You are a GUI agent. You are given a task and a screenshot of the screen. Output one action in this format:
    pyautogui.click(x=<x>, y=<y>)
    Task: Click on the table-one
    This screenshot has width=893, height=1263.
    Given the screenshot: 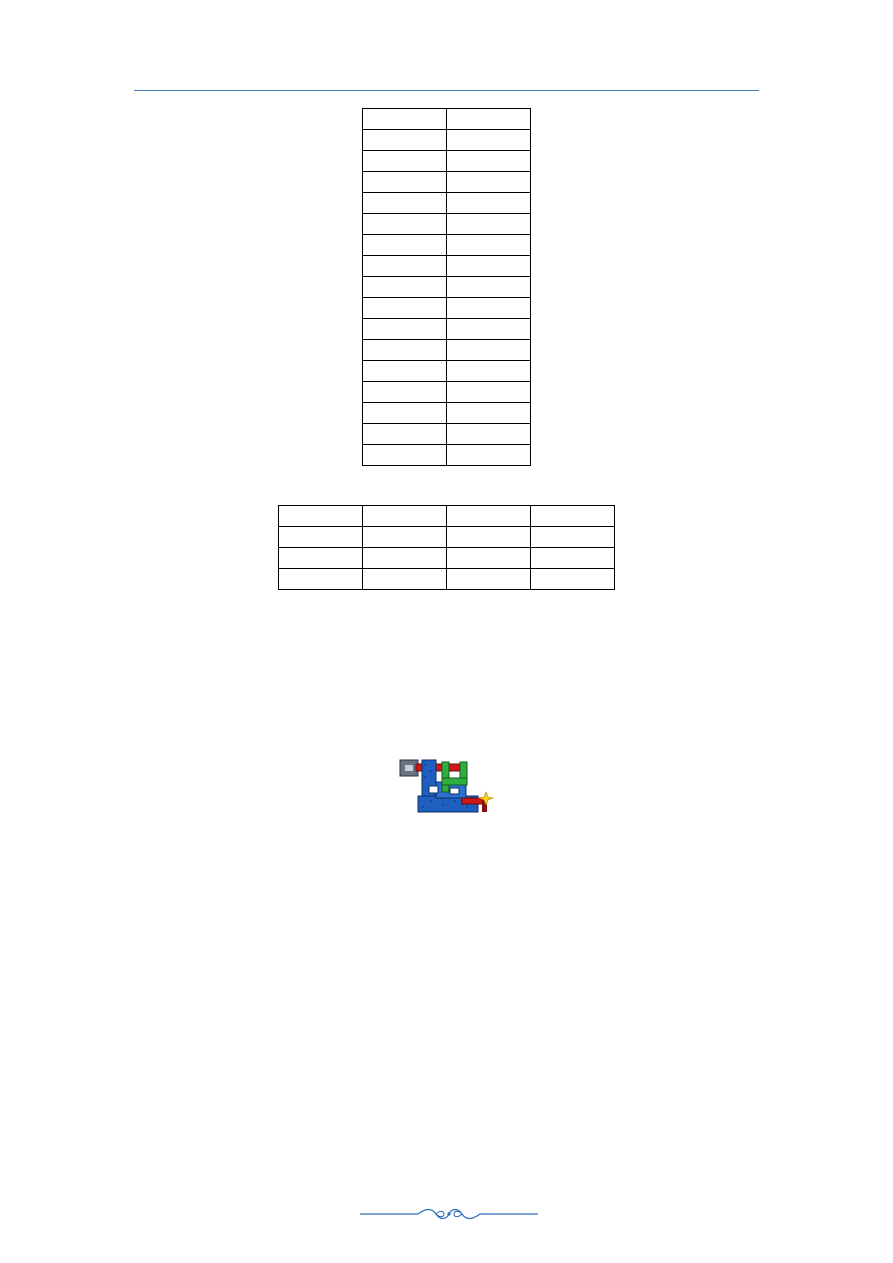 What is the action you would take?
    pyautogui.click(x=446, y=287)
    